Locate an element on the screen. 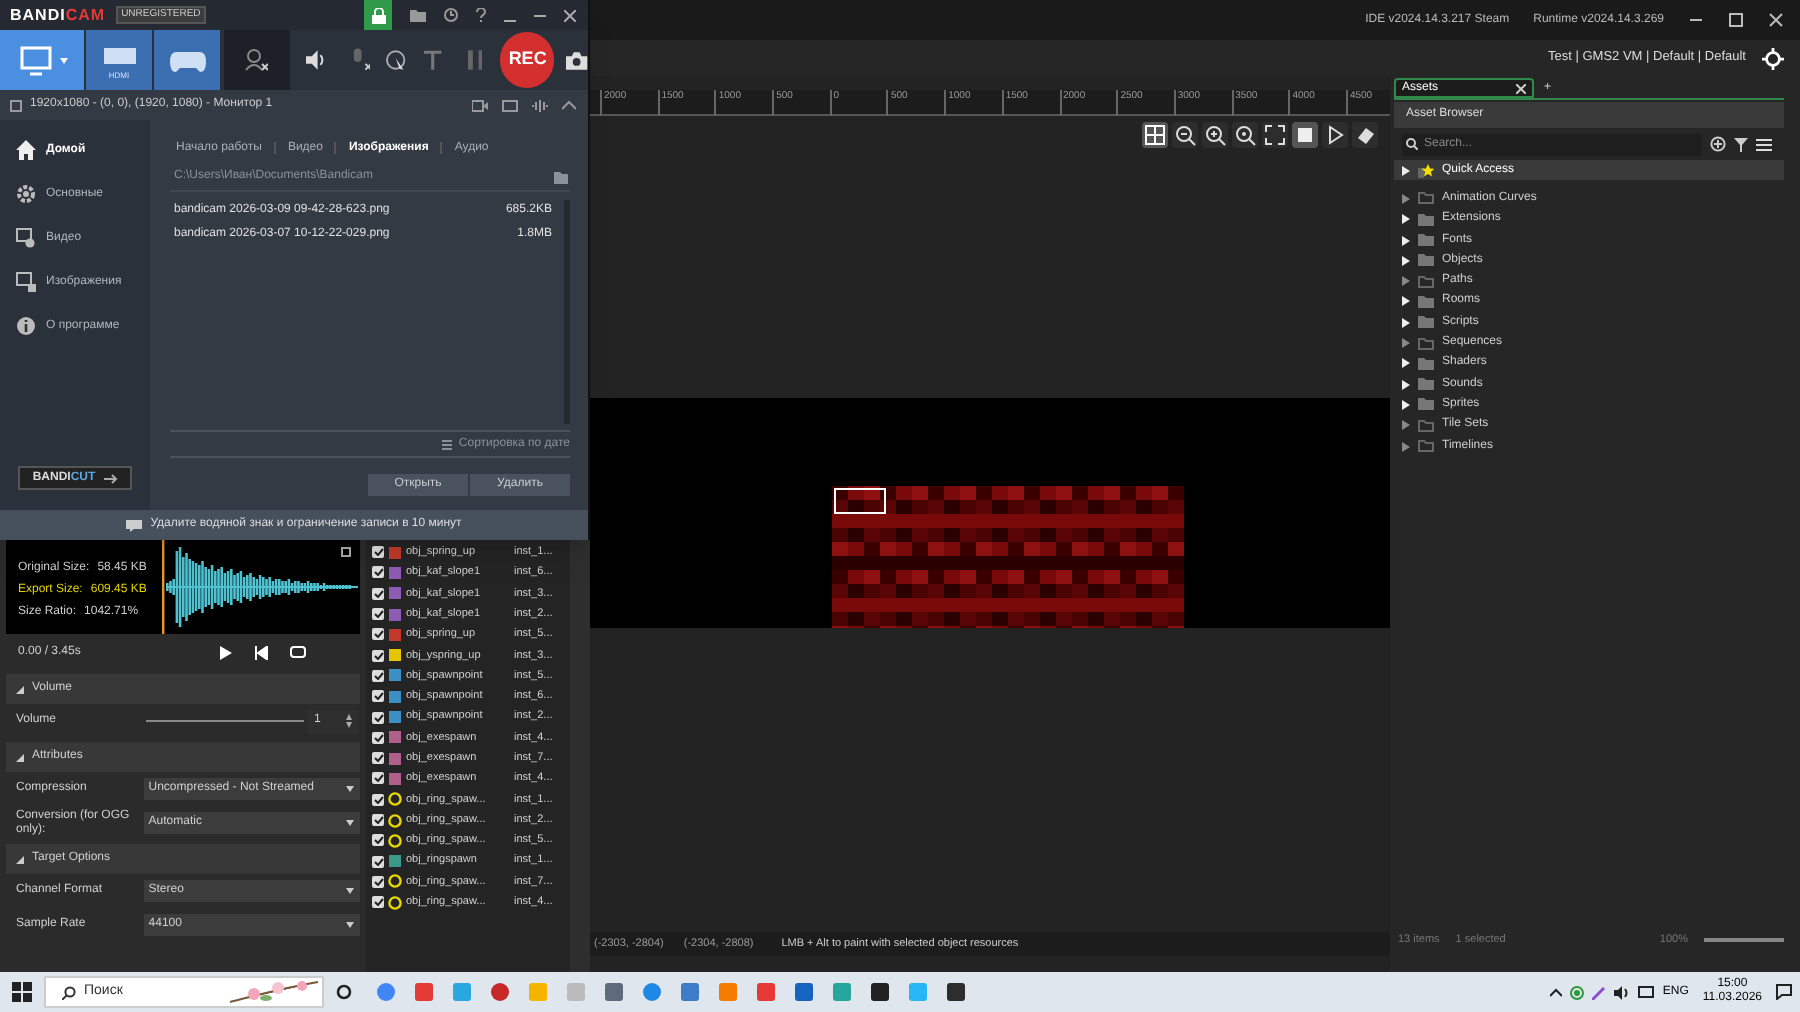 This screenshot has height=1012, width=1800. filter-icon is located at coordinates (1741, 144).